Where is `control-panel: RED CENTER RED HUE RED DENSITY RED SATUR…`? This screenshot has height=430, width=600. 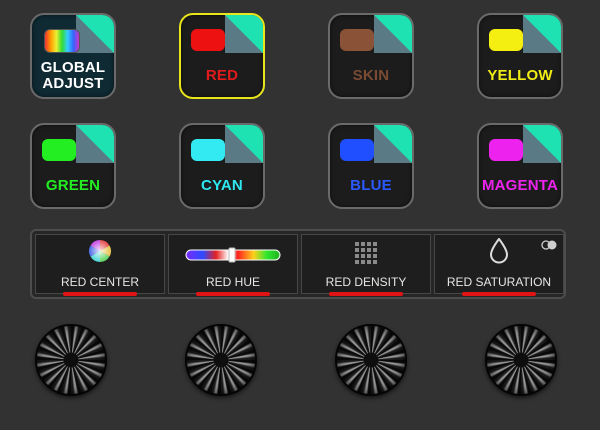 control-panel: RED CENTER RED HUE RED DENSITY RED SATUR… is located at coordinates (298, 264).